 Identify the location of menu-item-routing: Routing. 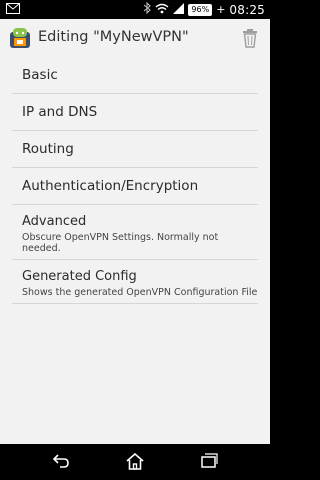
(135, 149).